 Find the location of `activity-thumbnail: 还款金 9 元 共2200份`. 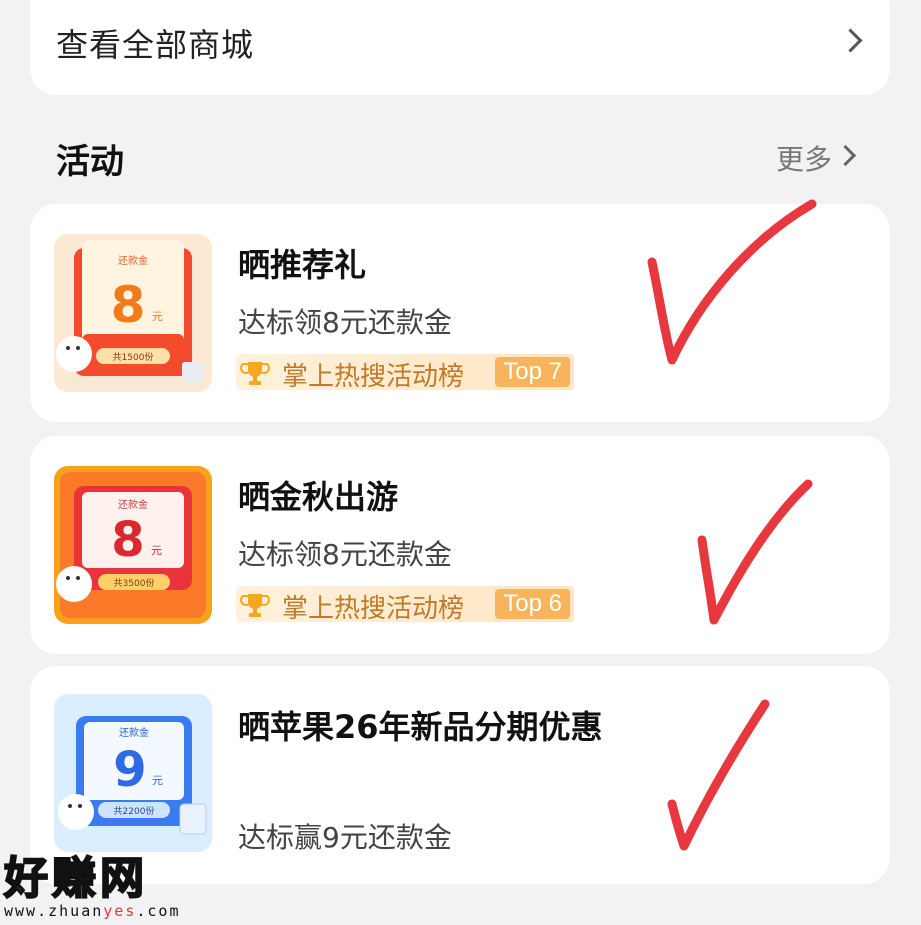

activity-thumbnail: 还款金 9 元 共2200份 is located at coordinates (133, 773).